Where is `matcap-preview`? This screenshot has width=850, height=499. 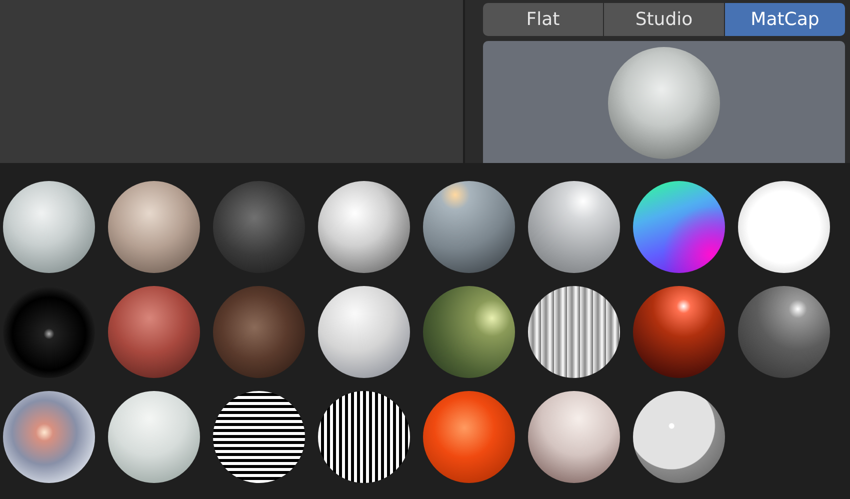 matcap-preview is located at coordinates (664, 102).